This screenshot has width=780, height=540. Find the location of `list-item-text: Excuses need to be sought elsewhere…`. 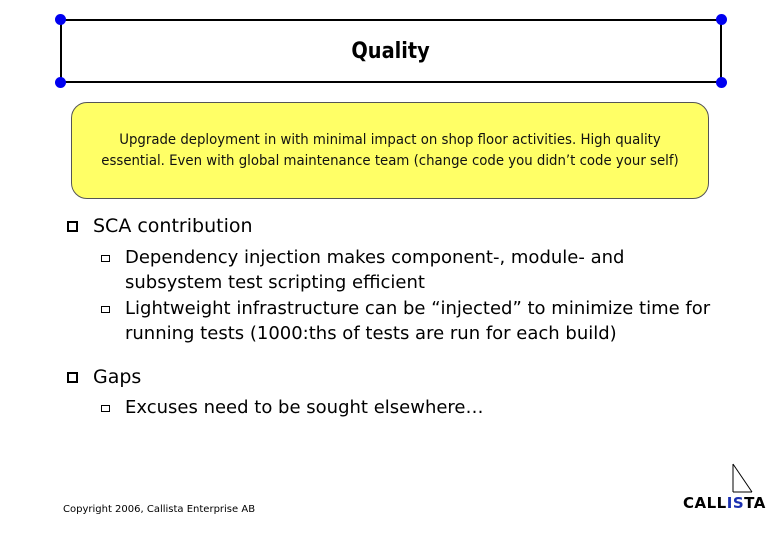

list-item-text: Excuses need to be sought elsewhere… is located at coordinates (304, 407).